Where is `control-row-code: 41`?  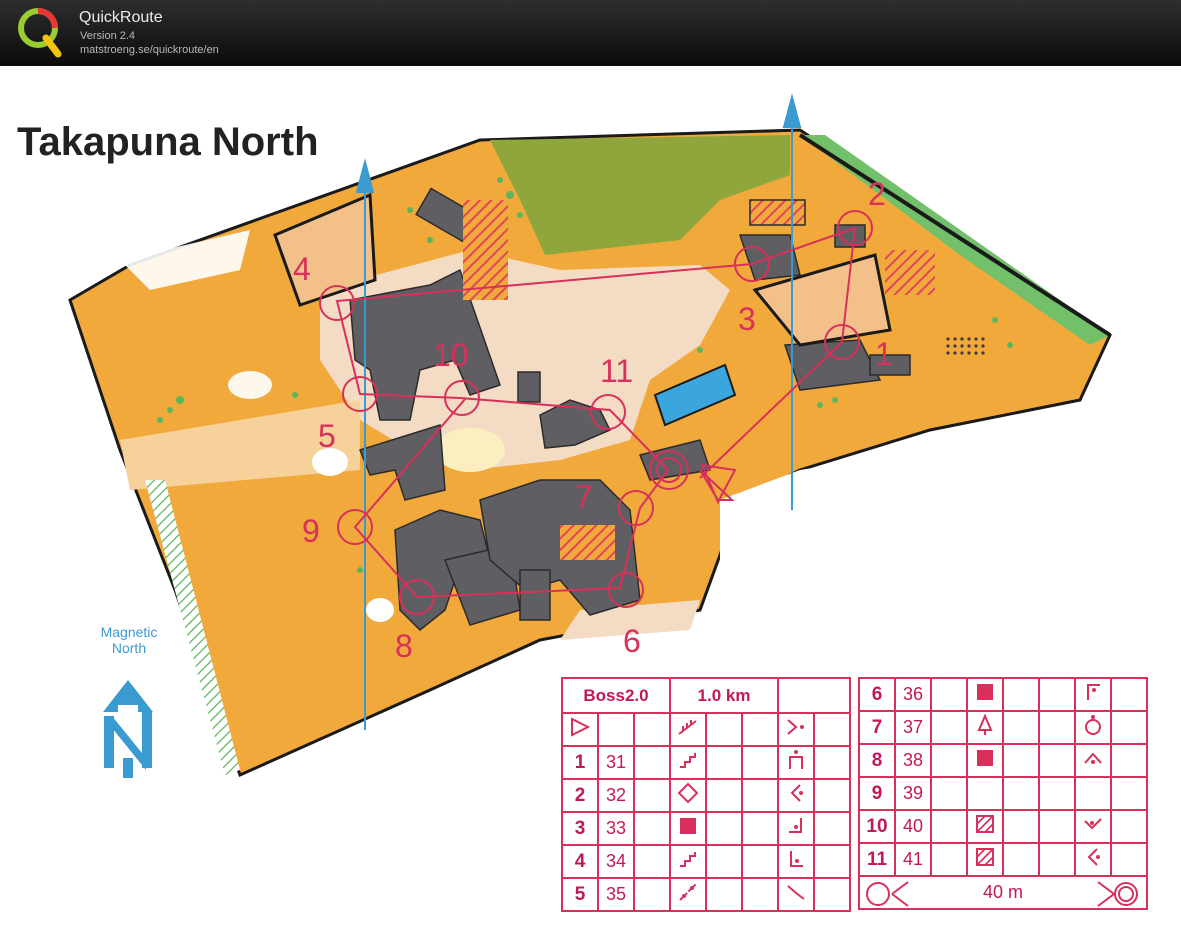 control-row-code: 41 is located at coordinates (913, 859).